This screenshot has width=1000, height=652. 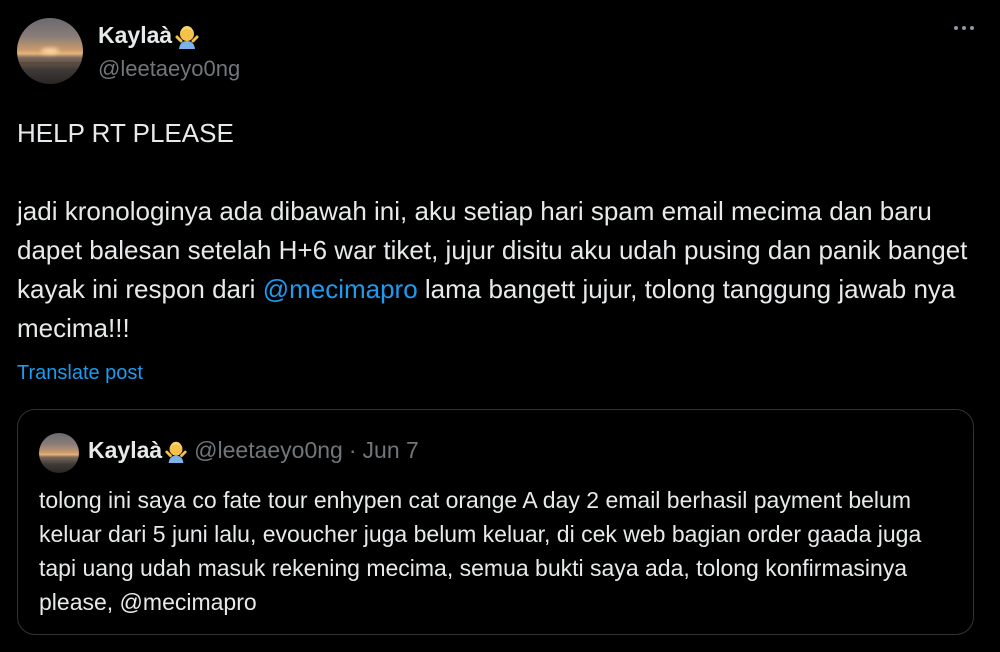 I want to click on quoted-date: Jun 7, so click(x=391, y=450).